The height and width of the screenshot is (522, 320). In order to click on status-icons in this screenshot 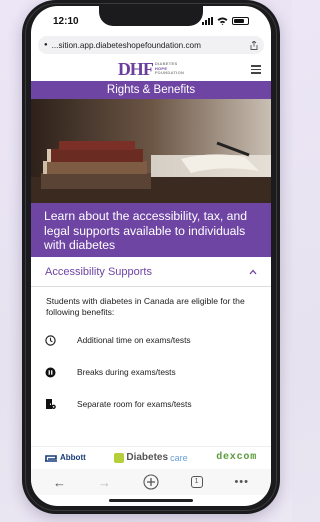, I will do `click(225, 21)`.